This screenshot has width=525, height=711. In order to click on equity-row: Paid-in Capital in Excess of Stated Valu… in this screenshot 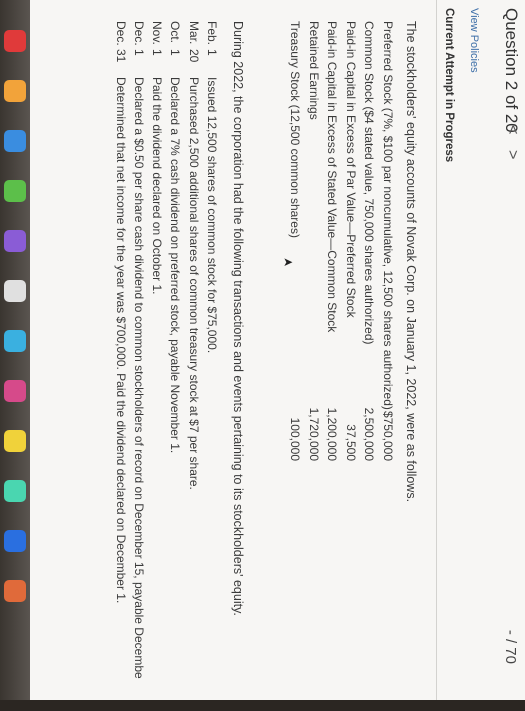, I will do `click(330, 241)`.